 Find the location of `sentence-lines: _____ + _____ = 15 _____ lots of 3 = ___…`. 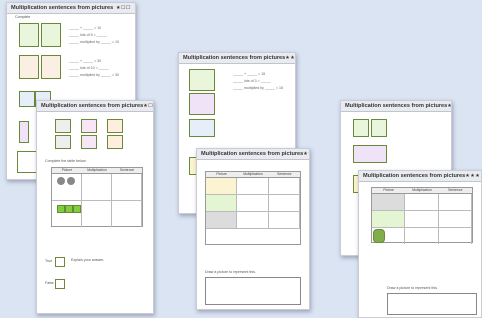

sentence-lines: _____ + _____ = 15 _____ lots of 3 = ___… is located at coordinates (258, 81).